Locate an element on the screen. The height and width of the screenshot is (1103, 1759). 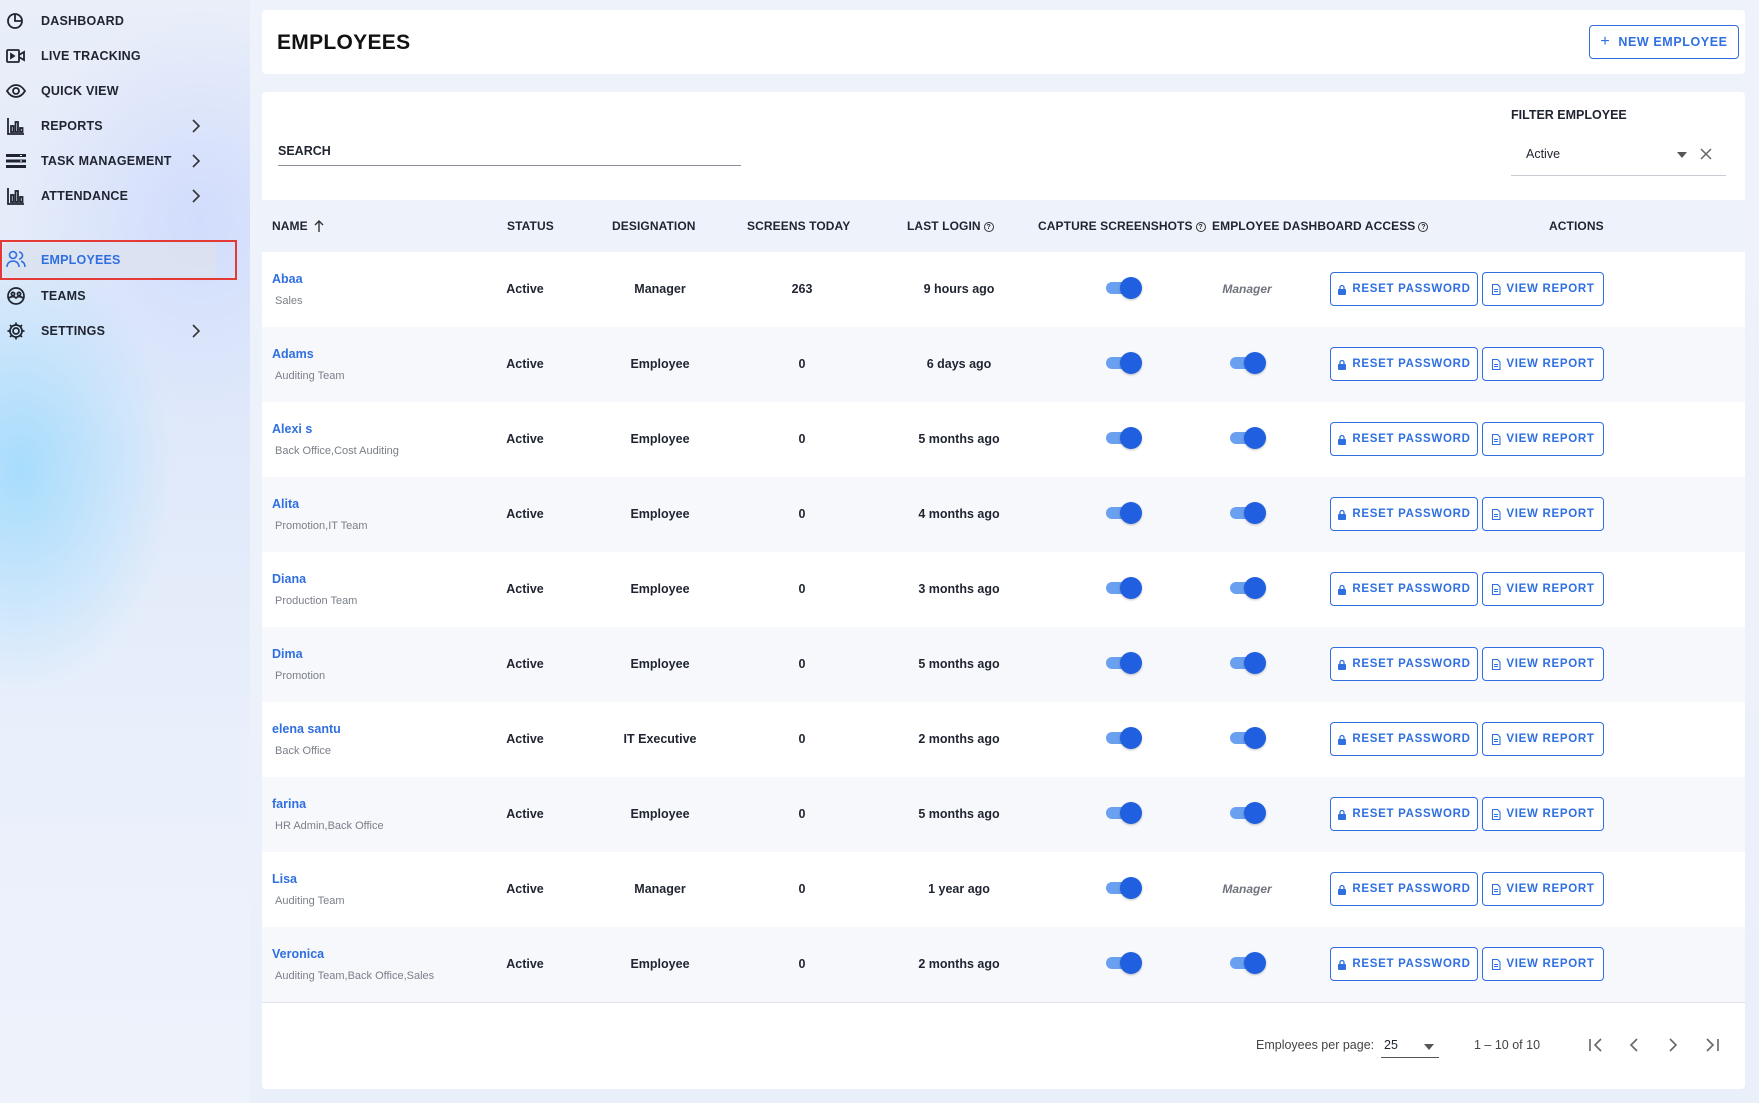
employee-name-link: Adams is located at coordinates (293, 354).